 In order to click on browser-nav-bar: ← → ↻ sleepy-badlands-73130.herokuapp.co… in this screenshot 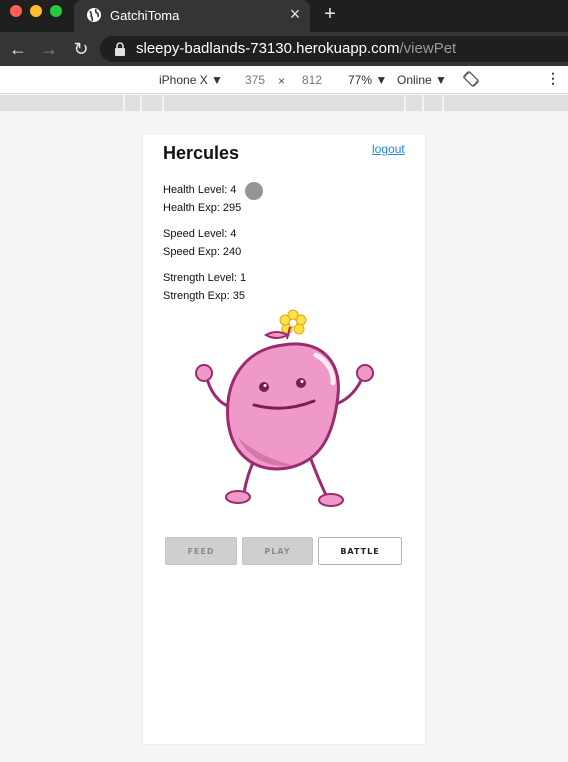, I will do `click(284, 49)`.